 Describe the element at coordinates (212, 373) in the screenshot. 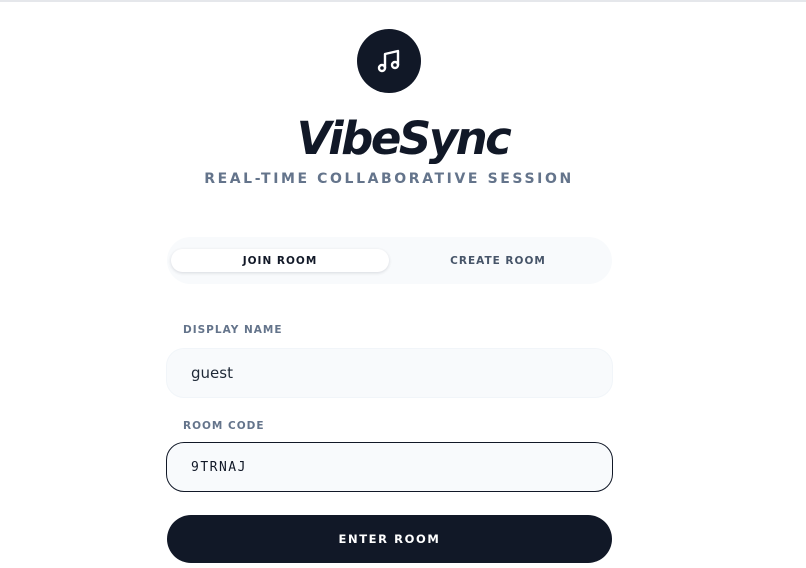

I see `display-name-value: guest` at that location.